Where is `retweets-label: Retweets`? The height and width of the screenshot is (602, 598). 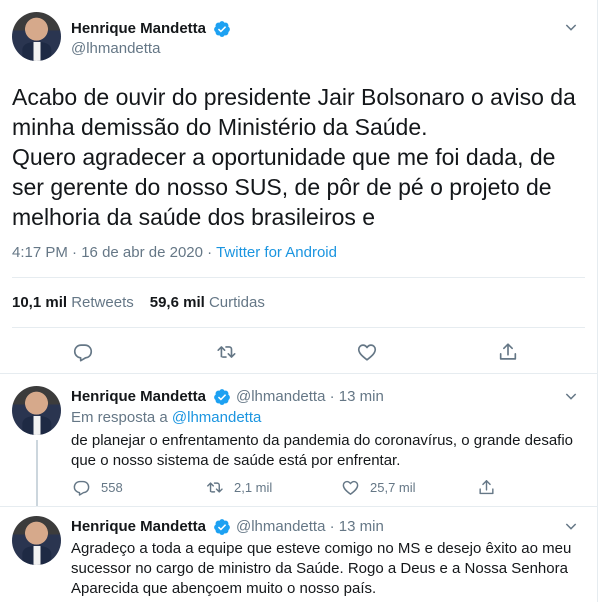
retweets-label: Retweets is located at coordinates (102, 302).